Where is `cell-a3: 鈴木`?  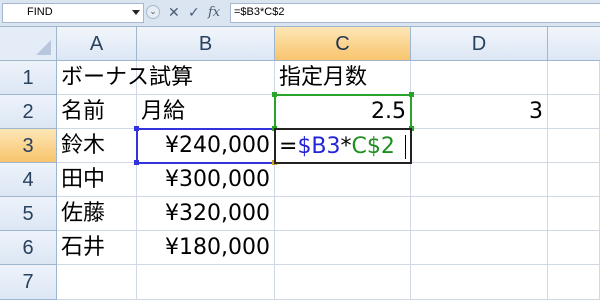 cell-a3: 鈴木 is located at coordinates (97, 146).